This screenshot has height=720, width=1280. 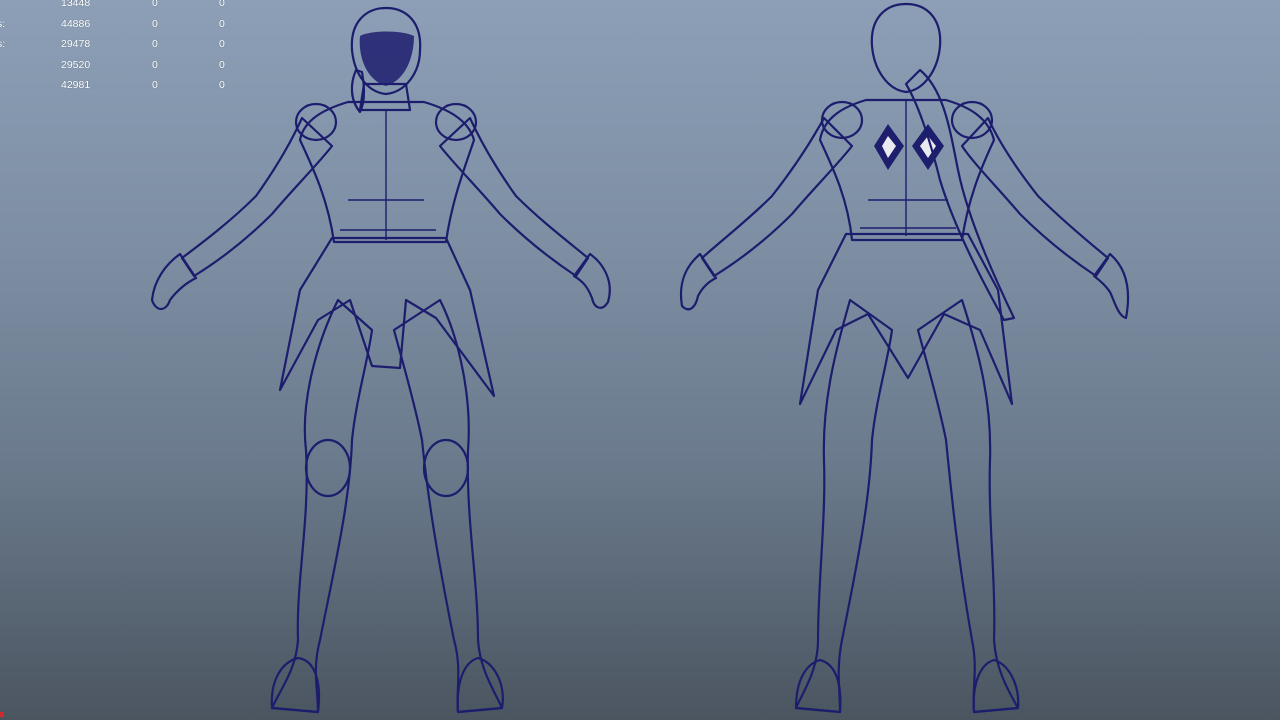 I want to click on front-left-arm, so click(x=257, y=197).